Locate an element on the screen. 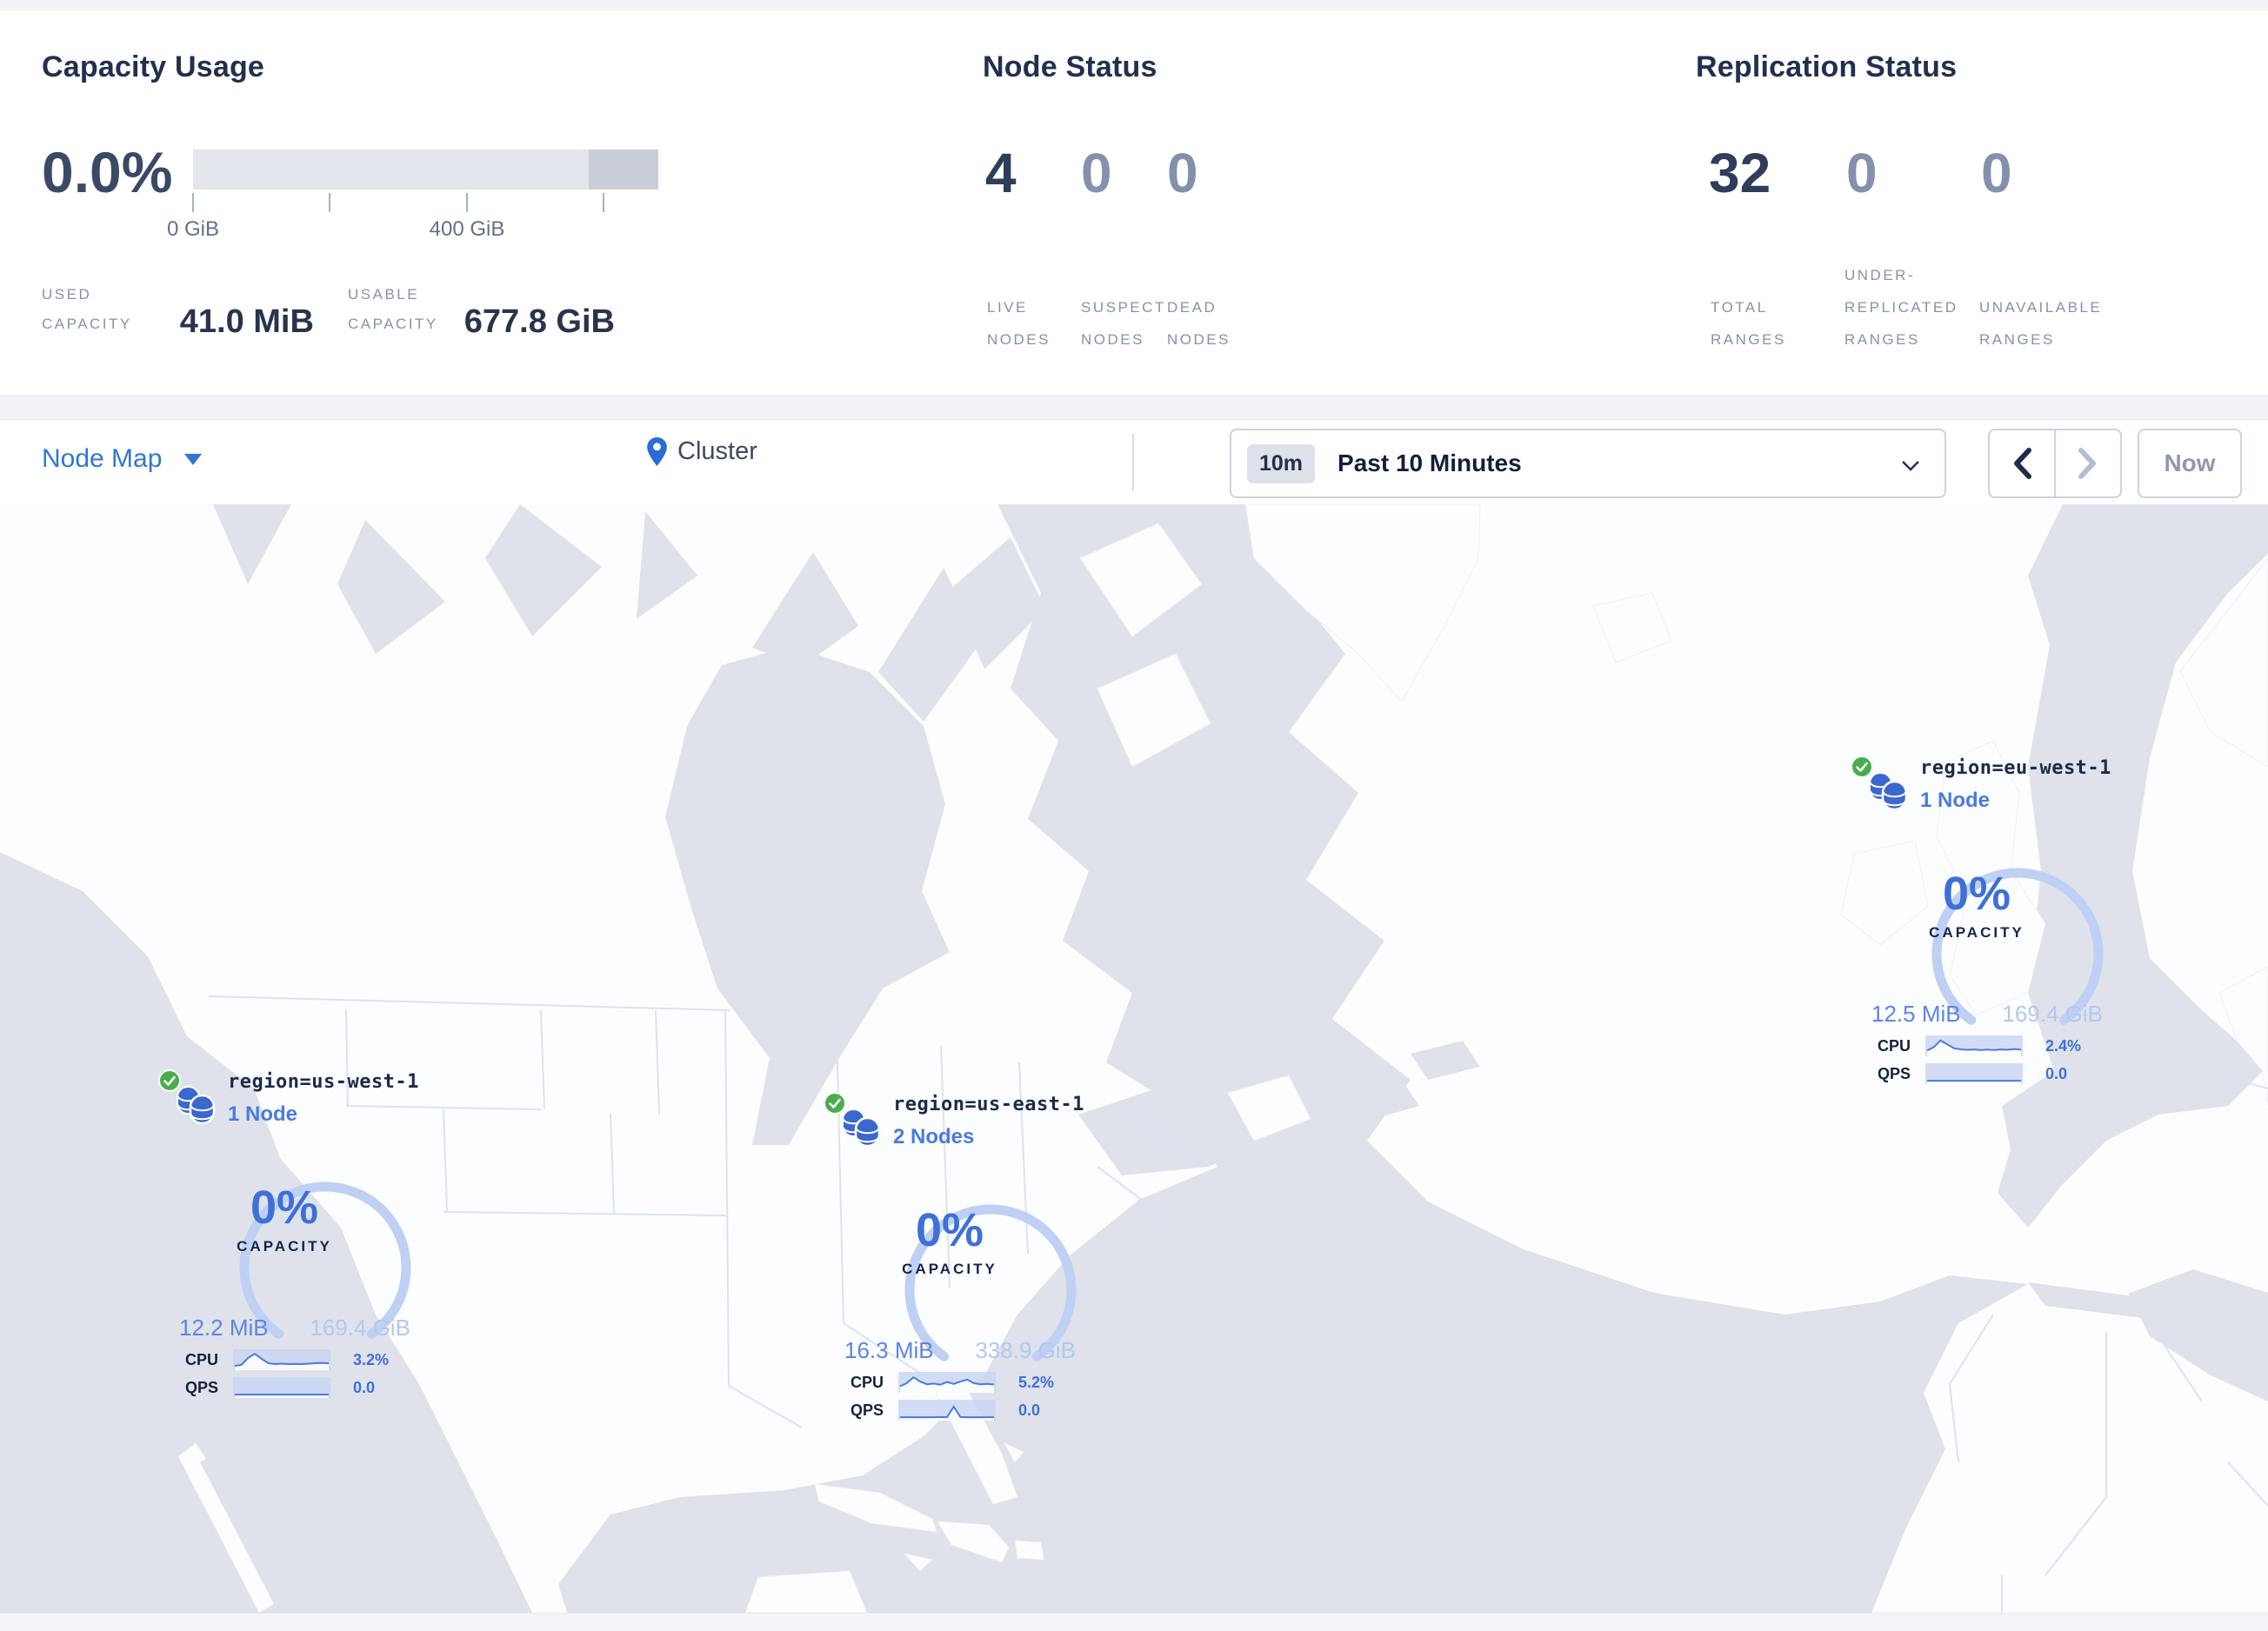 The height and width of the screenshot is (1631, 2268). page-bottom-strip is located at coordinates (1134, 1622).